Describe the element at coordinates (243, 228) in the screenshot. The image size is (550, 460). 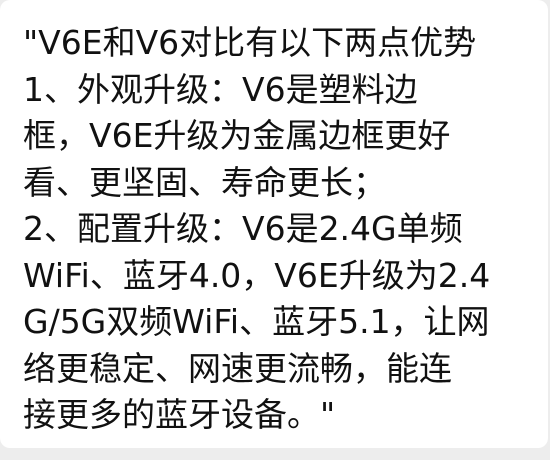
I see `message-line: 2、配置升级：V6是2.4G单频` at that location.